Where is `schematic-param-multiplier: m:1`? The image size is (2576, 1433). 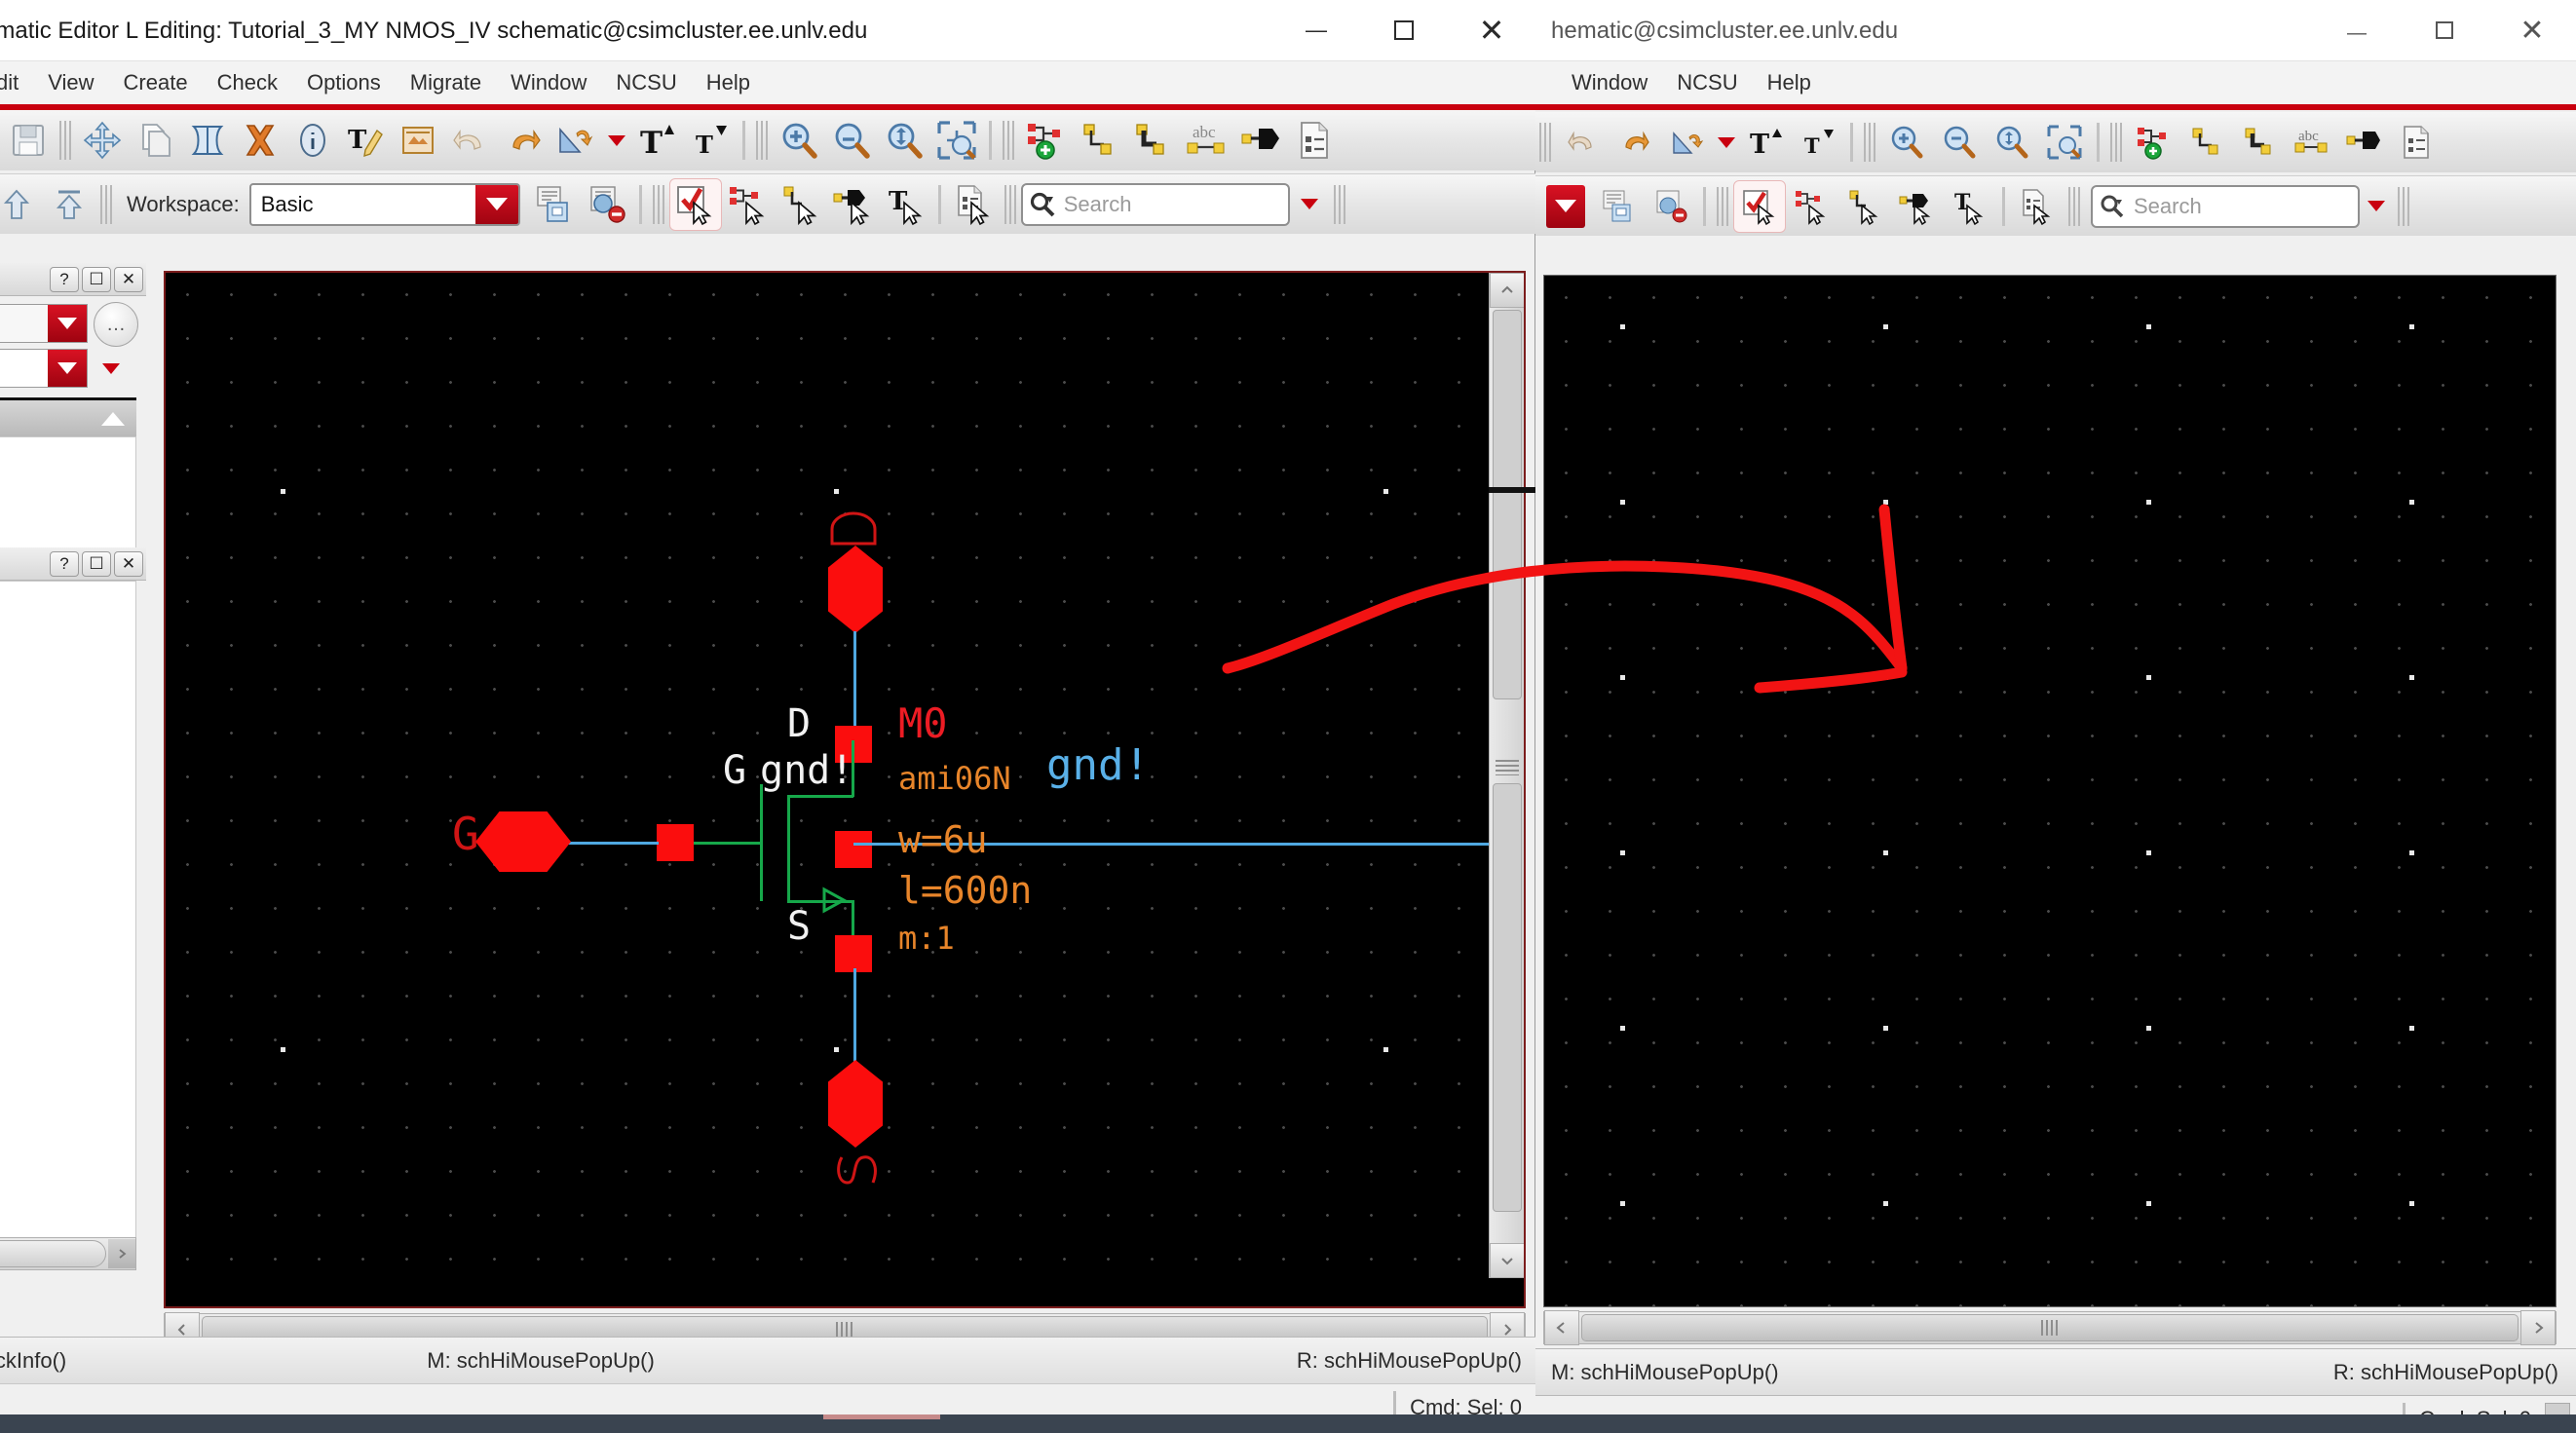
schematic-param-multiplier: m:1 is located at coordinates (926, 939).